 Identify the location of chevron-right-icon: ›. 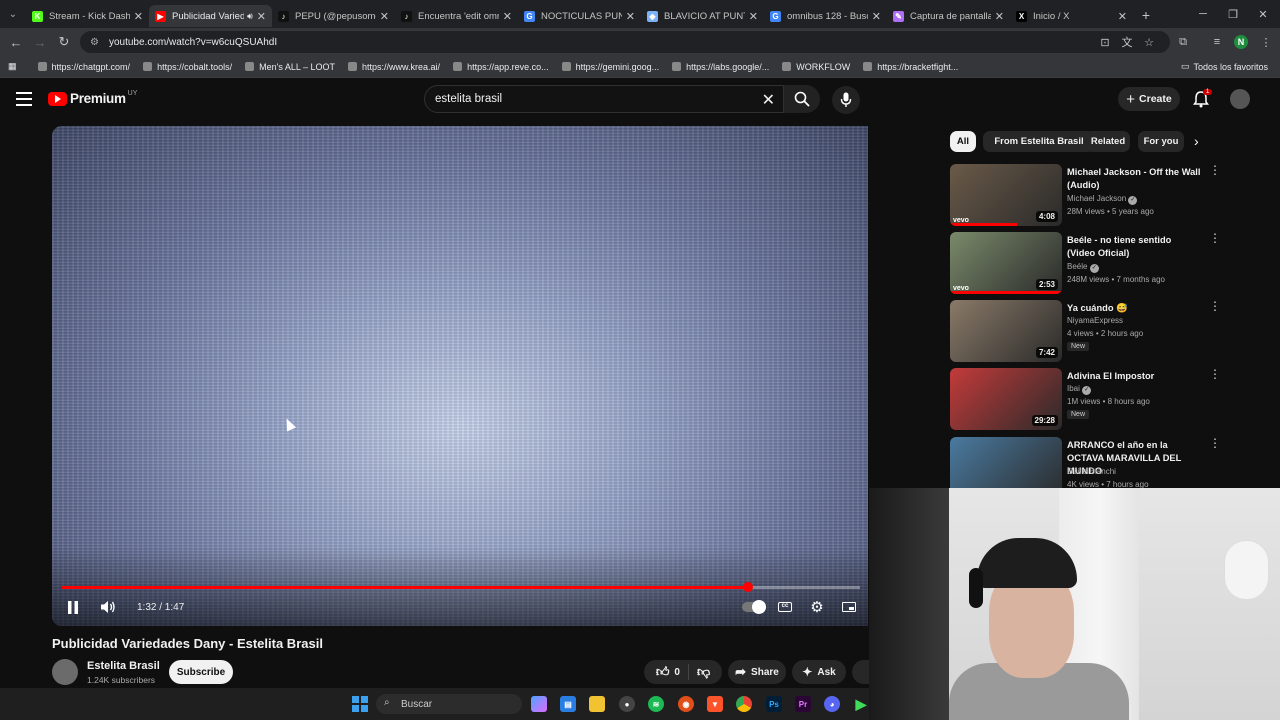
(1196, 141).